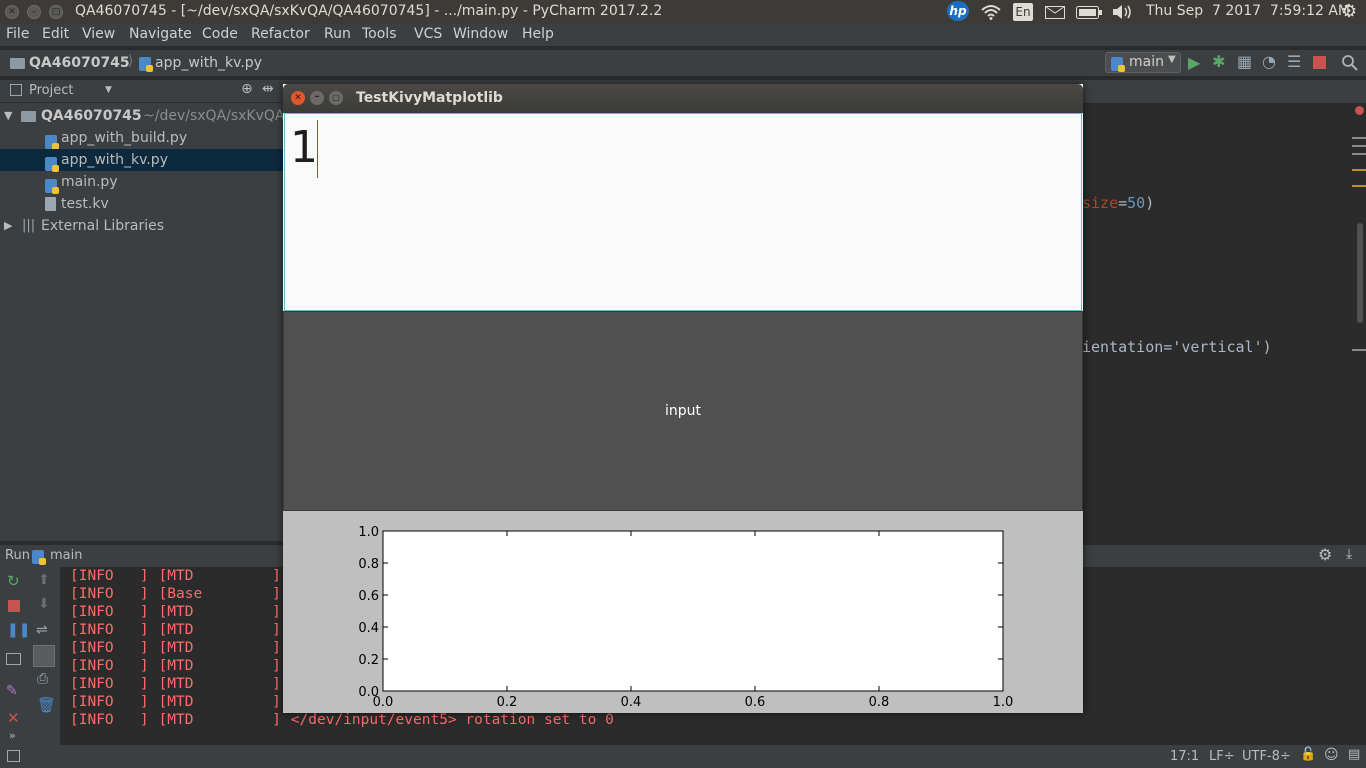  What do you see at coordinates (280, 34) in the screenshot?
I see `menu-item-refactor: Refactor` at bounding box center [280, 34].